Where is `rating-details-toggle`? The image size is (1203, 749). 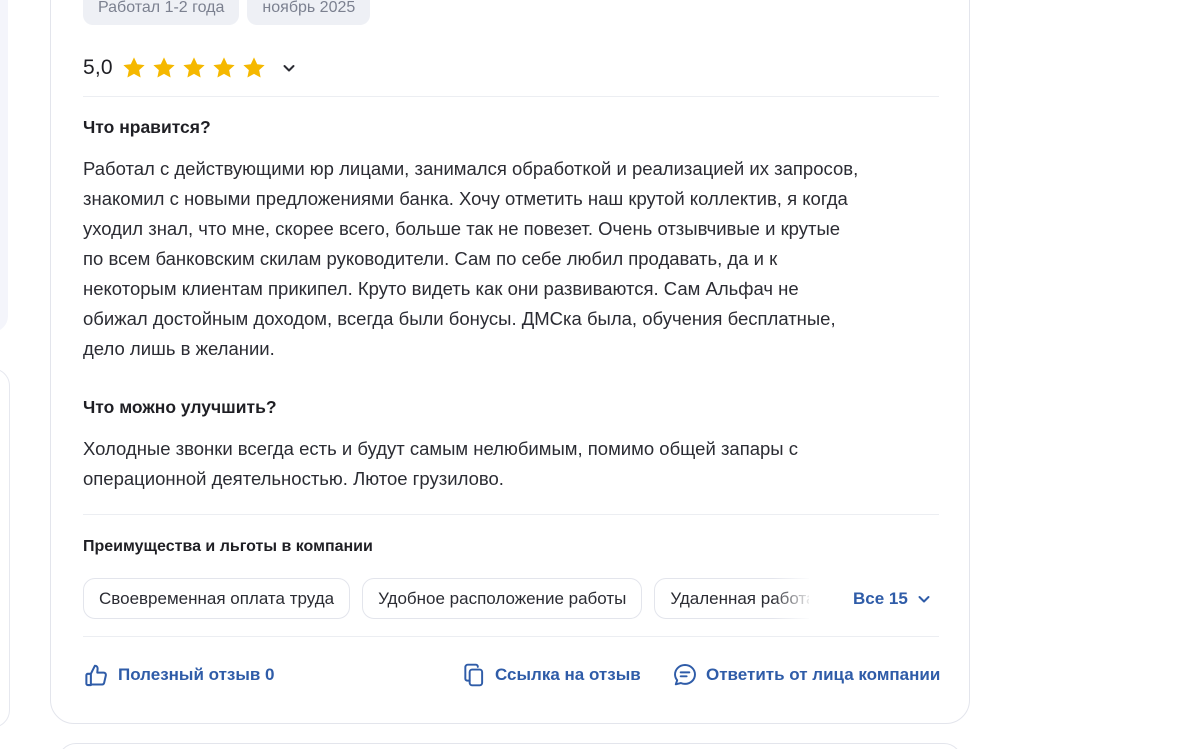
rating-details-toggle is located at coordinates (289, 68).